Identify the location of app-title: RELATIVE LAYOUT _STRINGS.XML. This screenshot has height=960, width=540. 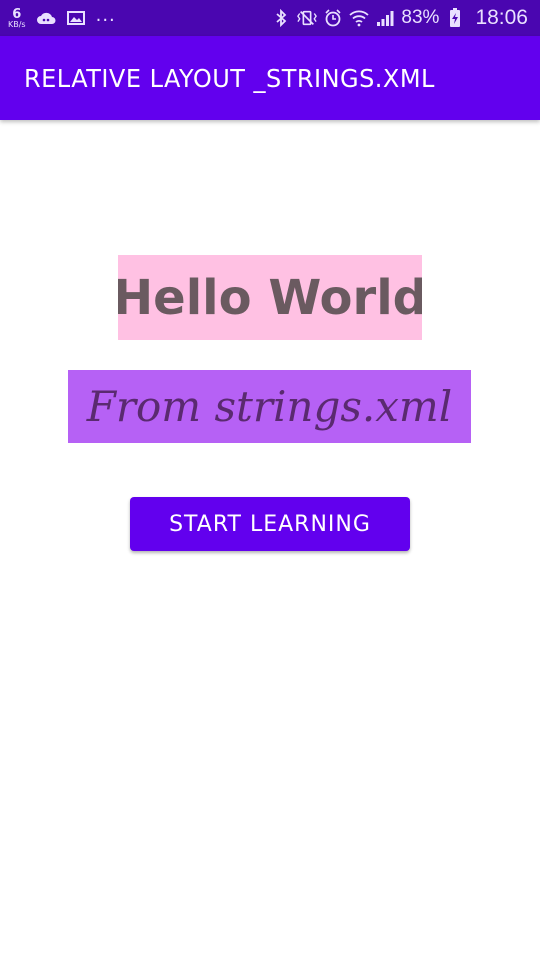
(229, 78).